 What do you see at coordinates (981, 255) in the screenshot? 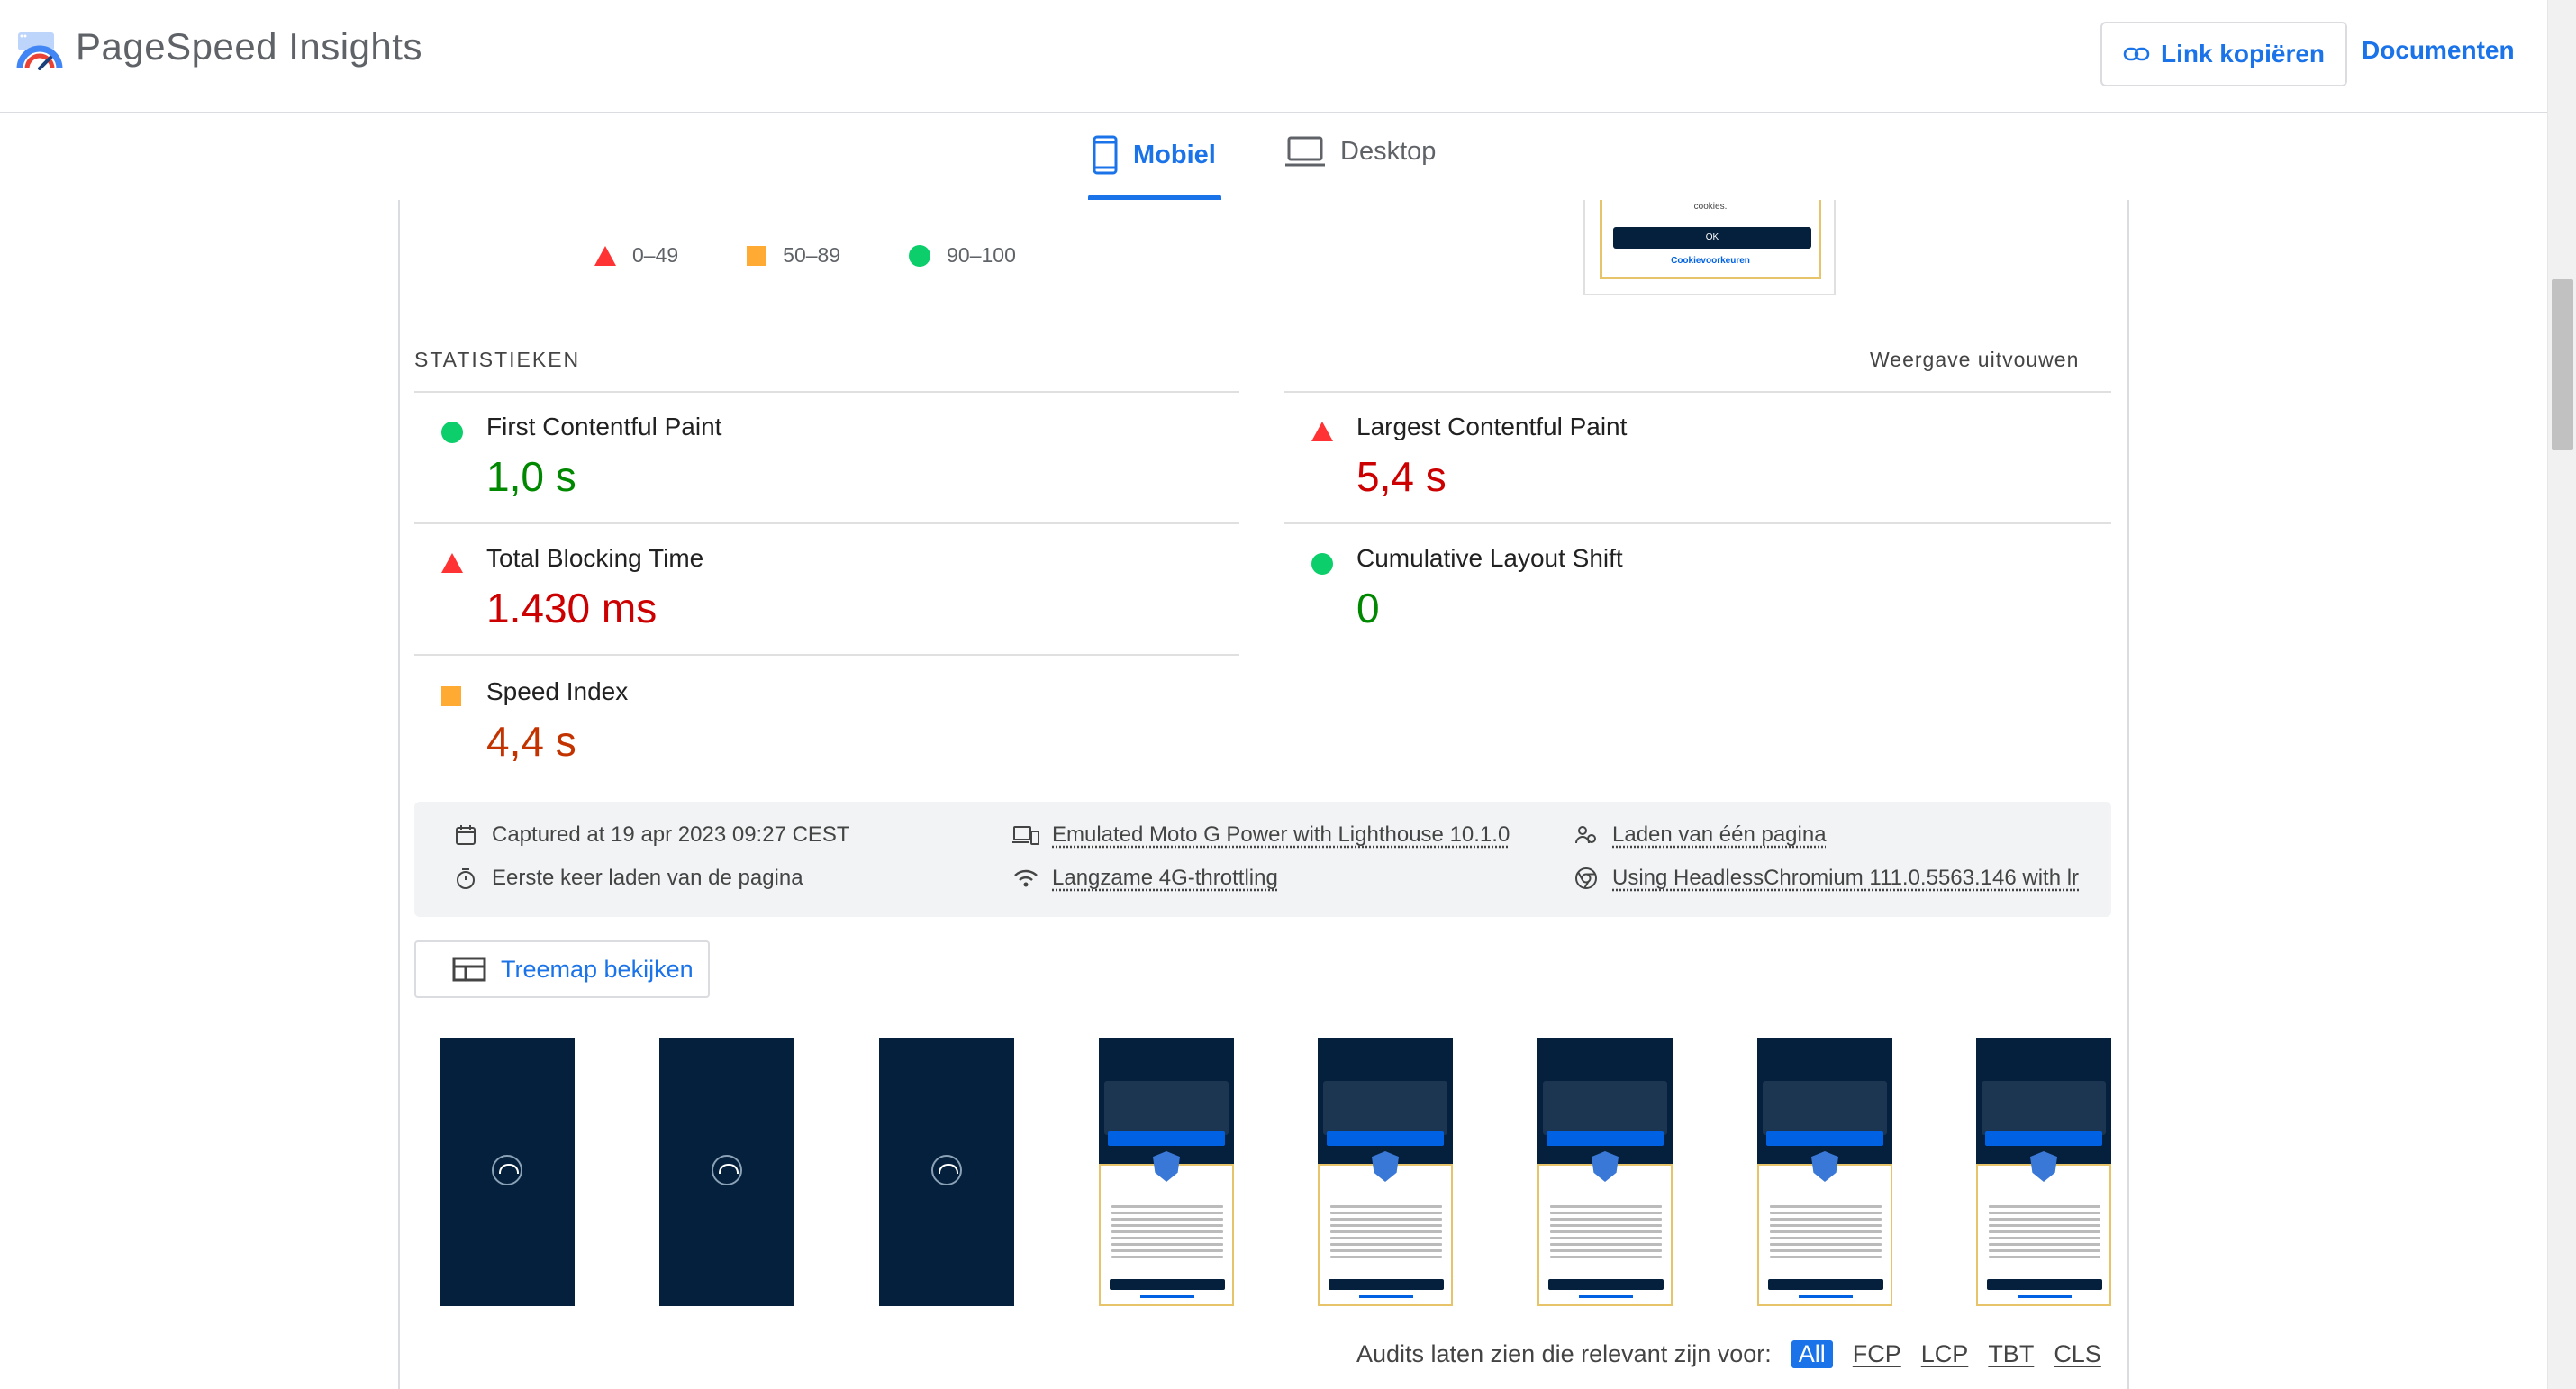
I see `legend-range: 90–100` at bounding box center [981, 255].